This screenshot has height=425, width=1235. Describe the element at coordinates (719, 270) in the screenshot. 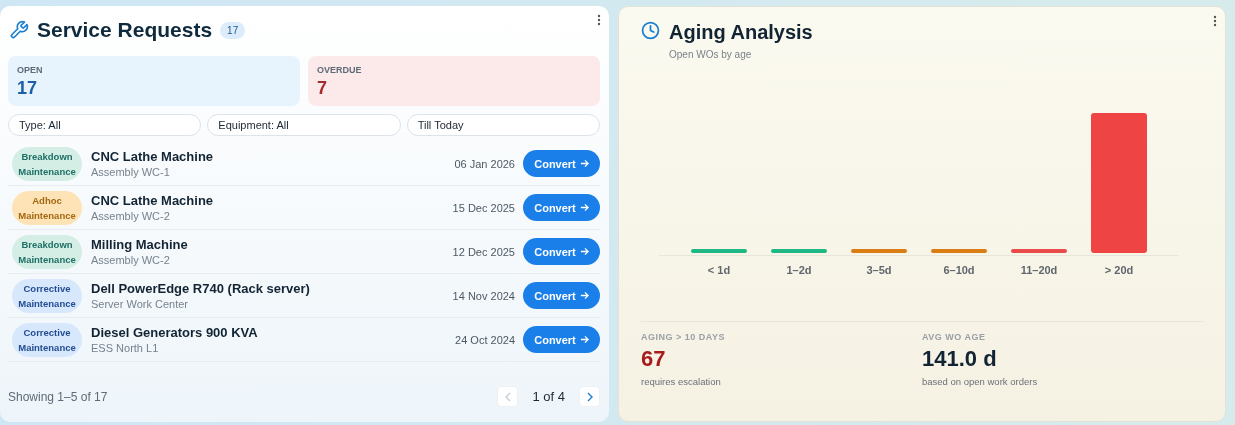

I see `axis-label: < 1d` at that location.